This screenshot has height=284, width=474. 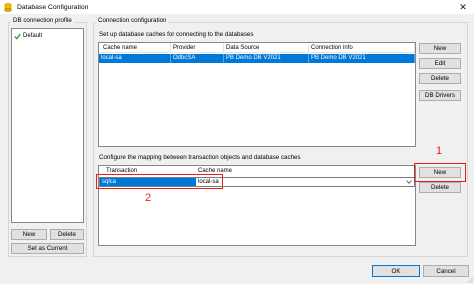 I want to click on delete-profile-button: Delete, so click(x=67, y=234).